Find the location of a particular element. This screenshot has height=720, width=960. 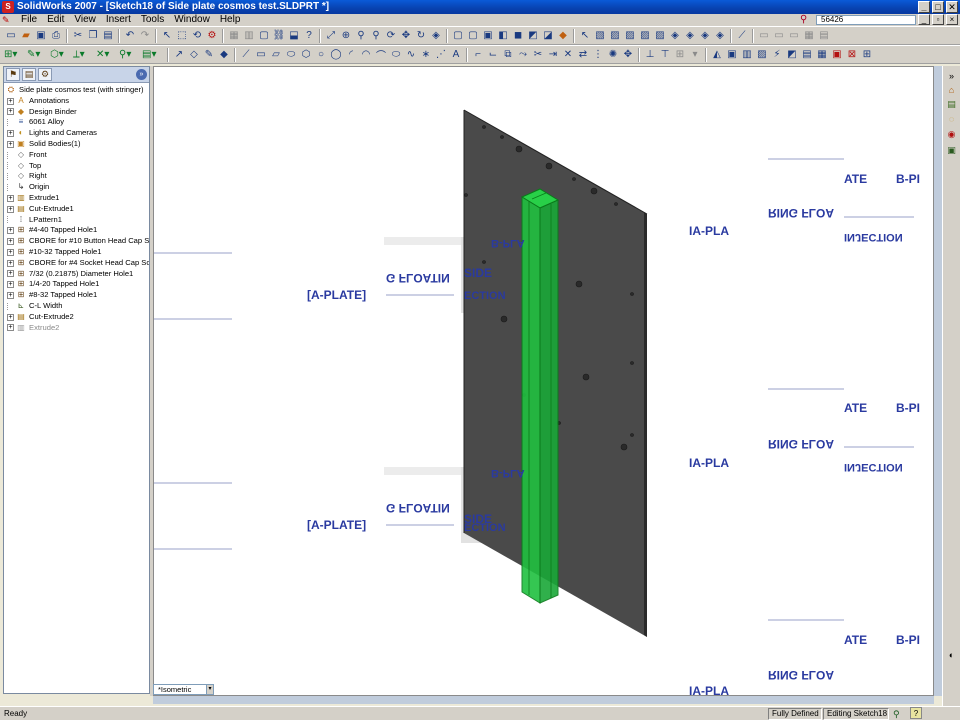

feature-tree-item: + ⊞ 7/32 (0.21875) Diameter Hole1 is located at coordinates (76, 274).